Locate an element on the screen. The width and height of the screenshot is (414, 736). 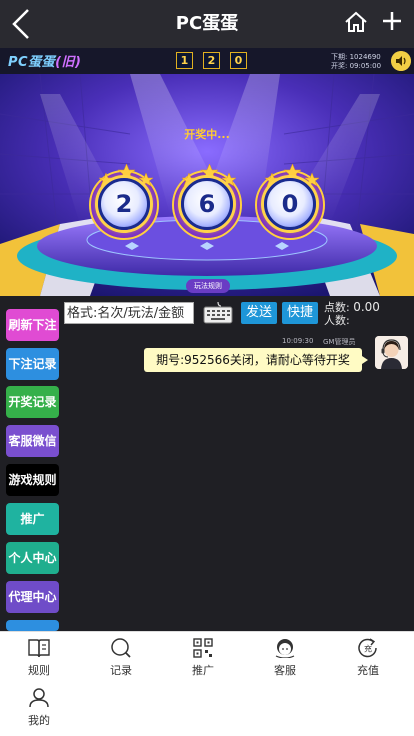
bottom-nav: 规则 记录 推广 客服 充 充值 我的 is located at coordinates (207, 683).